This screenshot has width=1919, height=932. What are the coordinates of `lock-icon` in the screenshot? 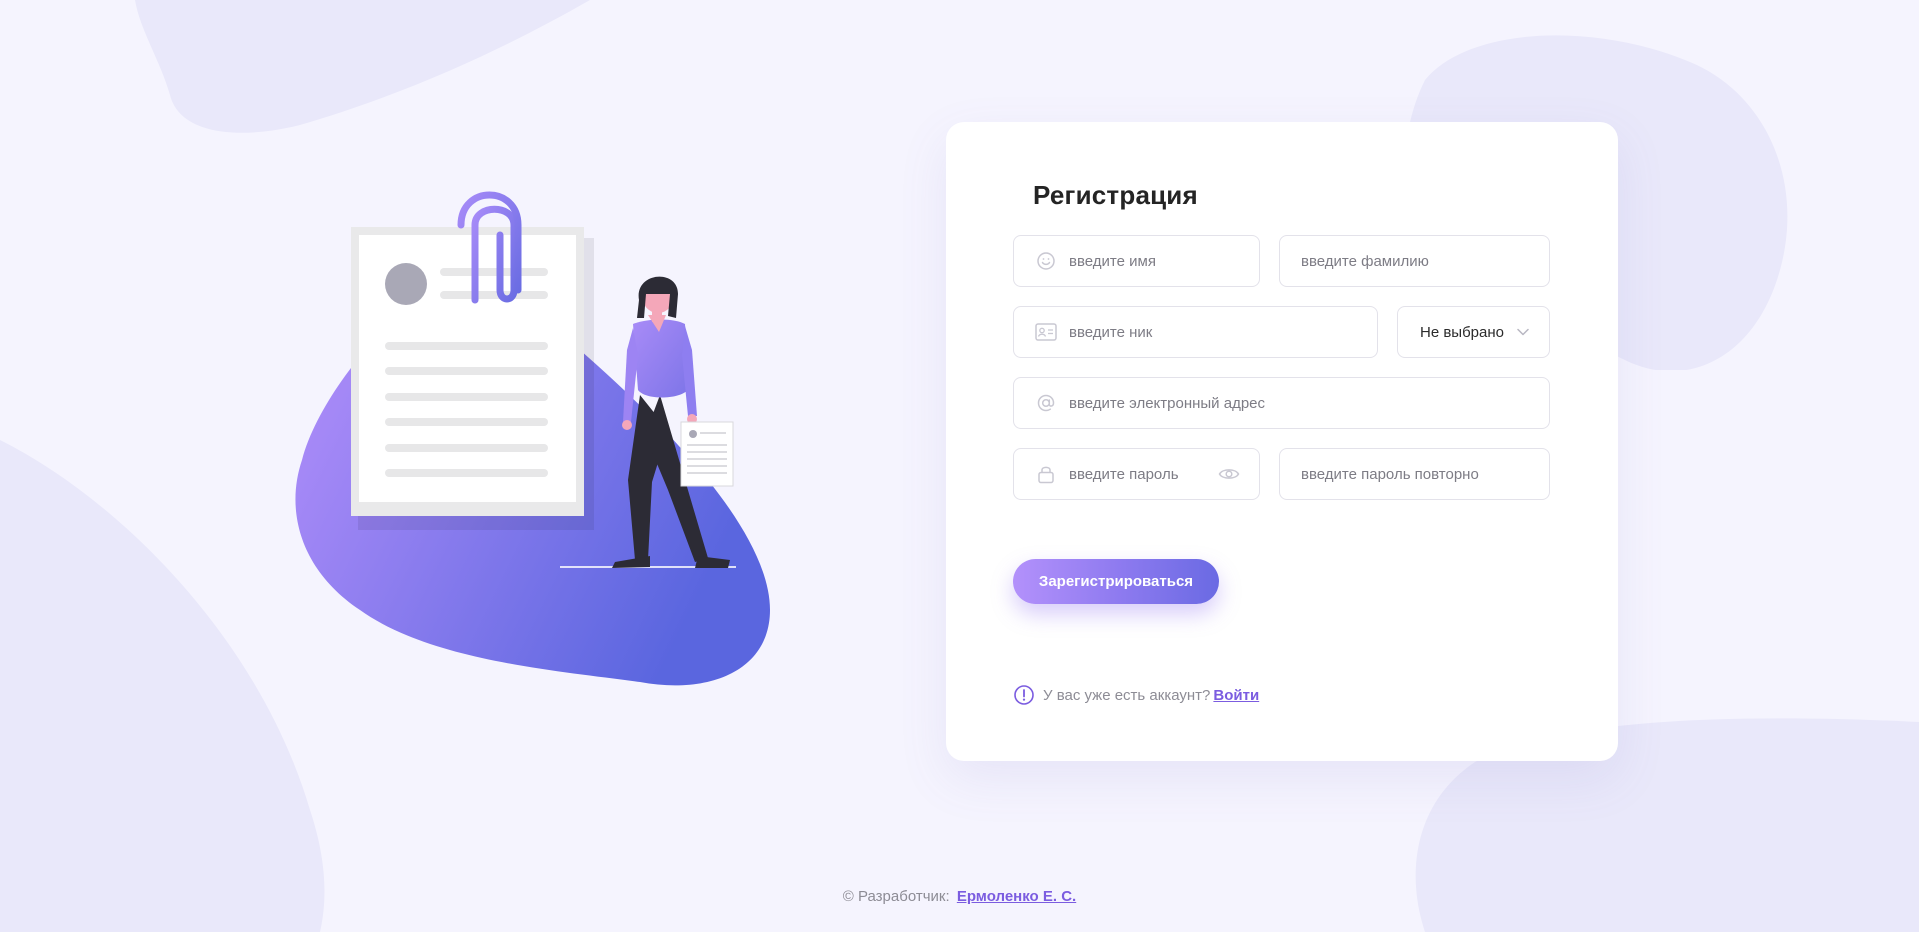 It's located at (1046, 474).